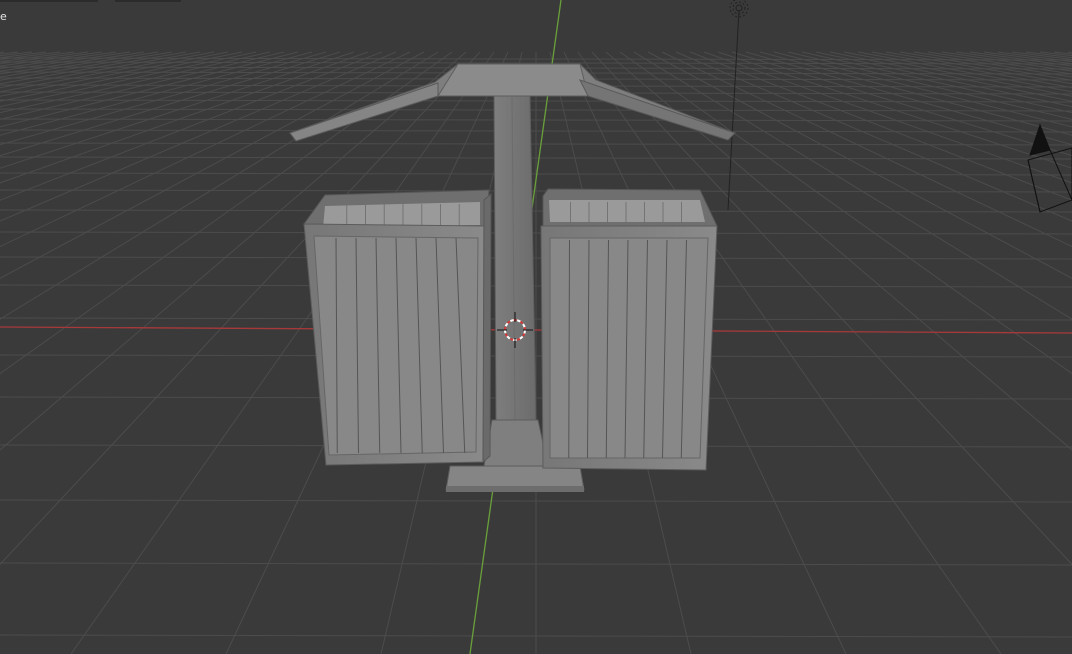  I want to click on light-icon, so click(738, 105).